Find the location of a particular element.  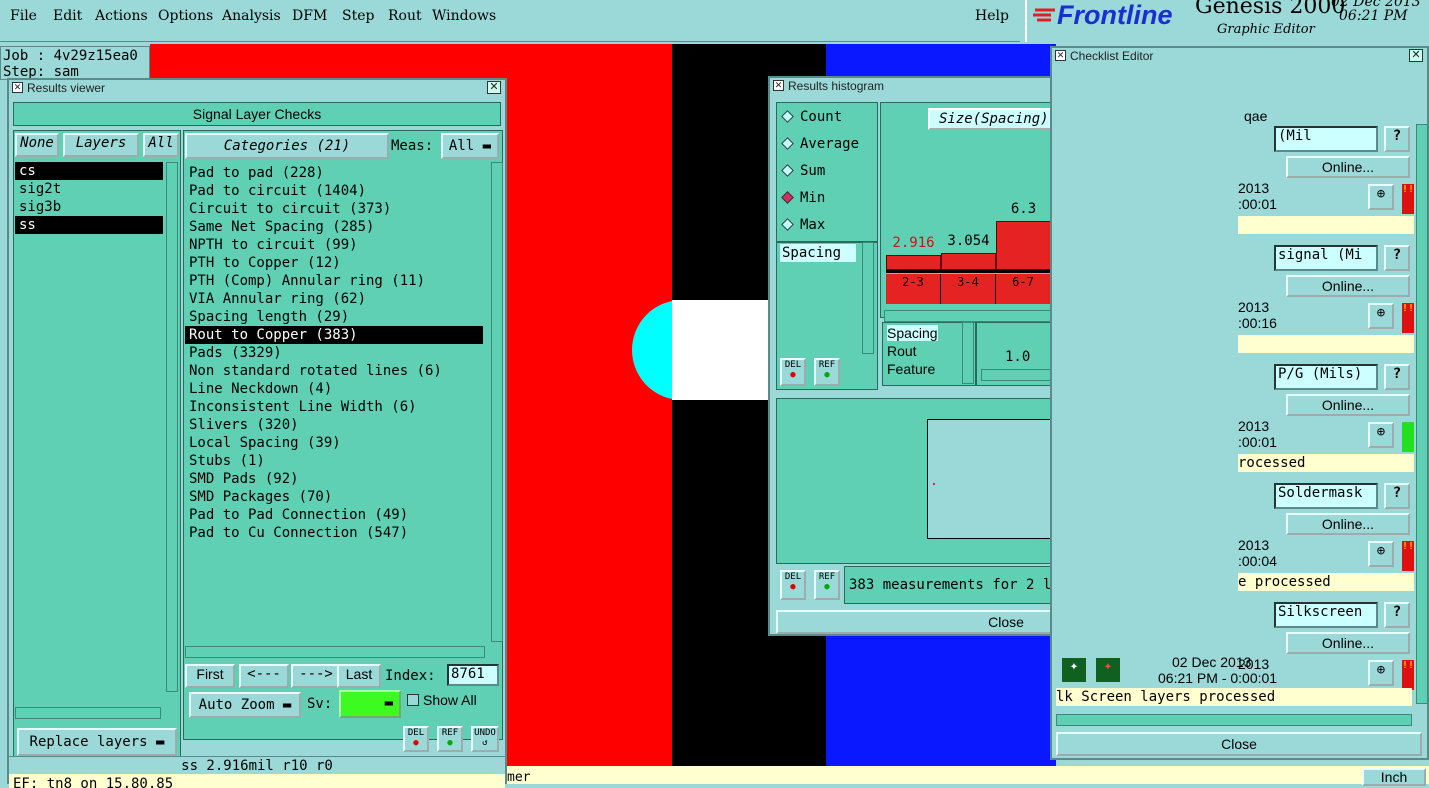

category-item: Inconsistent Line Width (6) is located at coordinates (334, 407).